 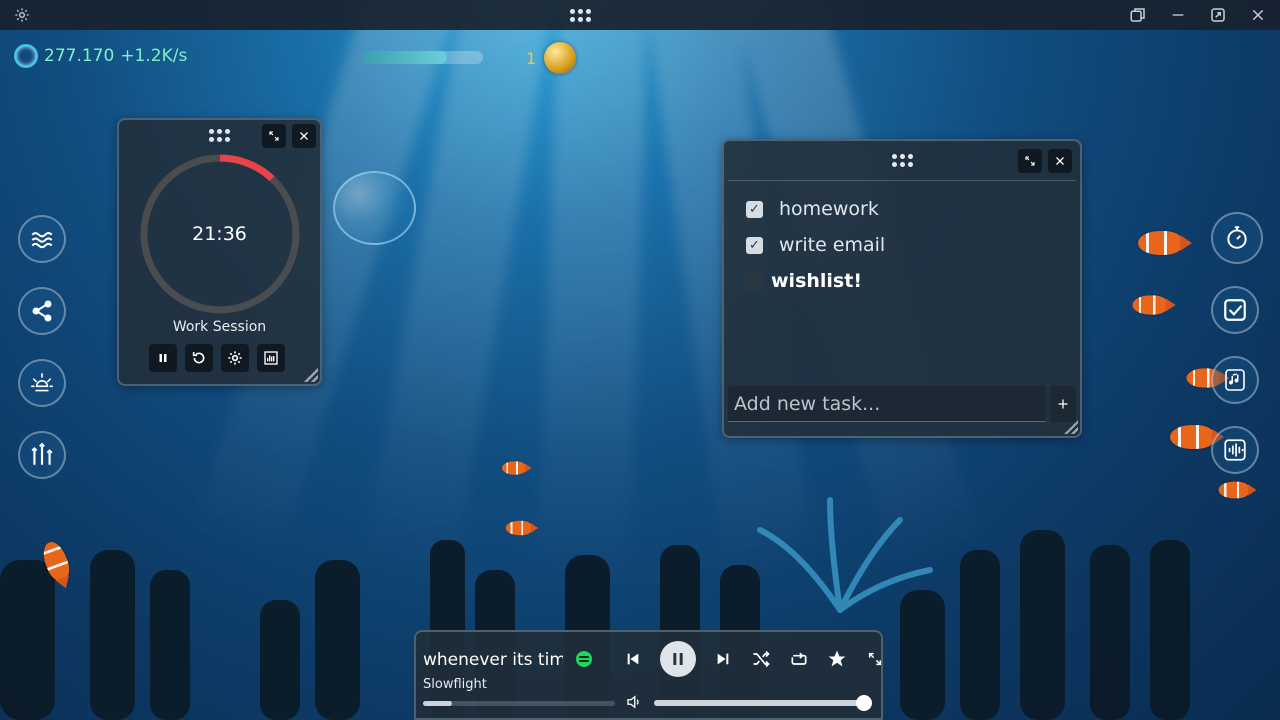 I want to click on level-progress-fill, so click(x=404, y=57).